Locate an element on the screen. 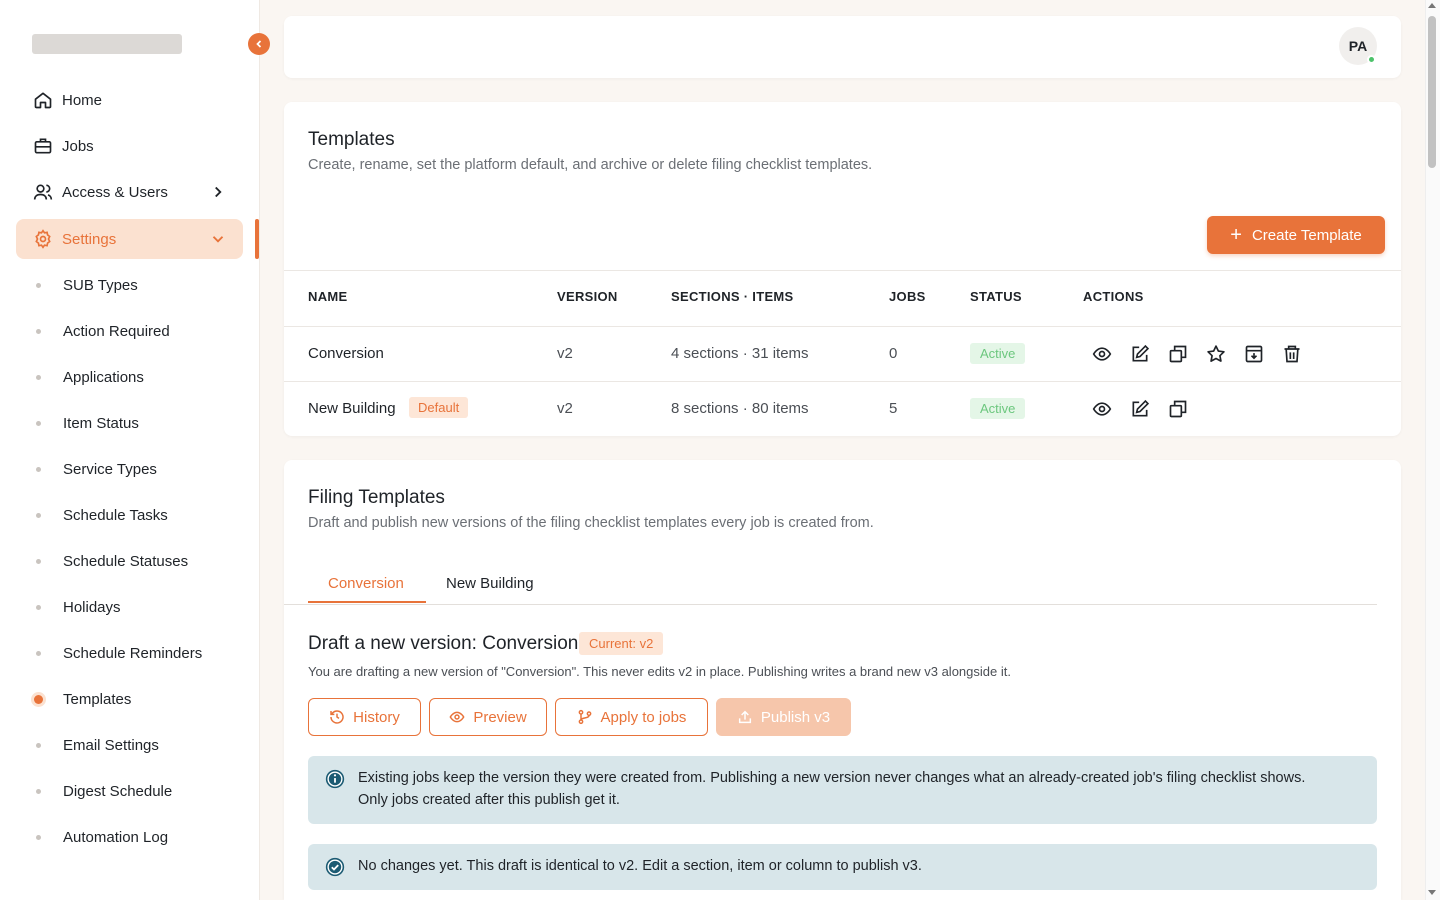  scrollbar-thumb is located at coordinates (1432, 92).